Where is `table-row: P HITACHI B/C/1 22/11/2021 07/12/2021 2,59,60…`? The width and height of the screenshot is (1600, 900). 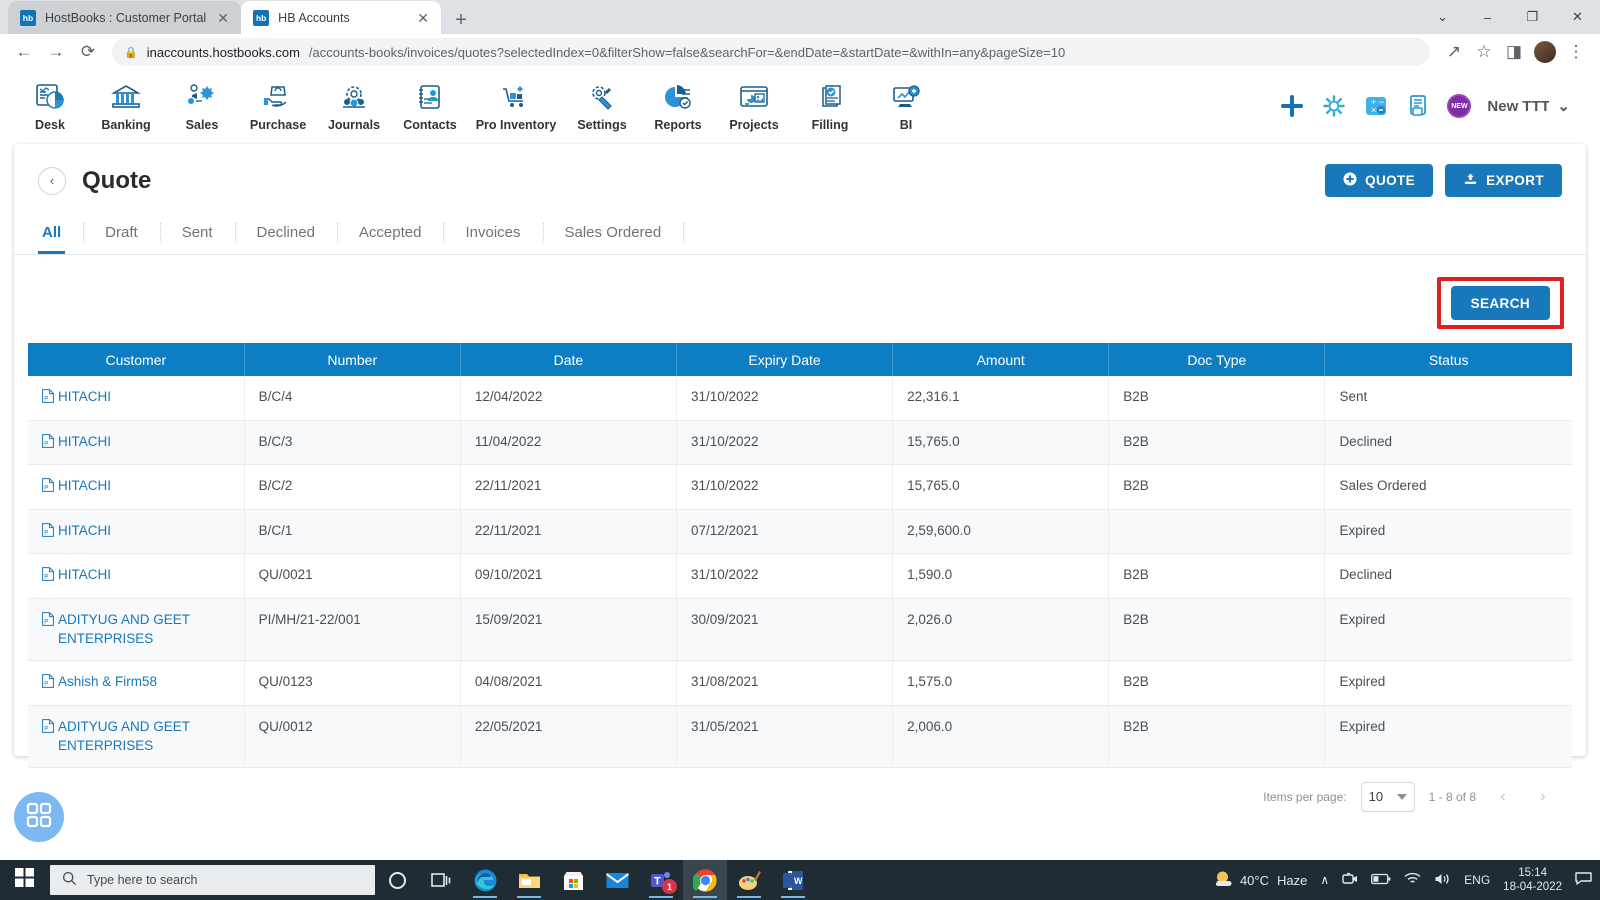
table-row: P HITACHI B/C/1 22/11/2021 07/12/2021 2,59,60… is located at coordinates (800, 532).